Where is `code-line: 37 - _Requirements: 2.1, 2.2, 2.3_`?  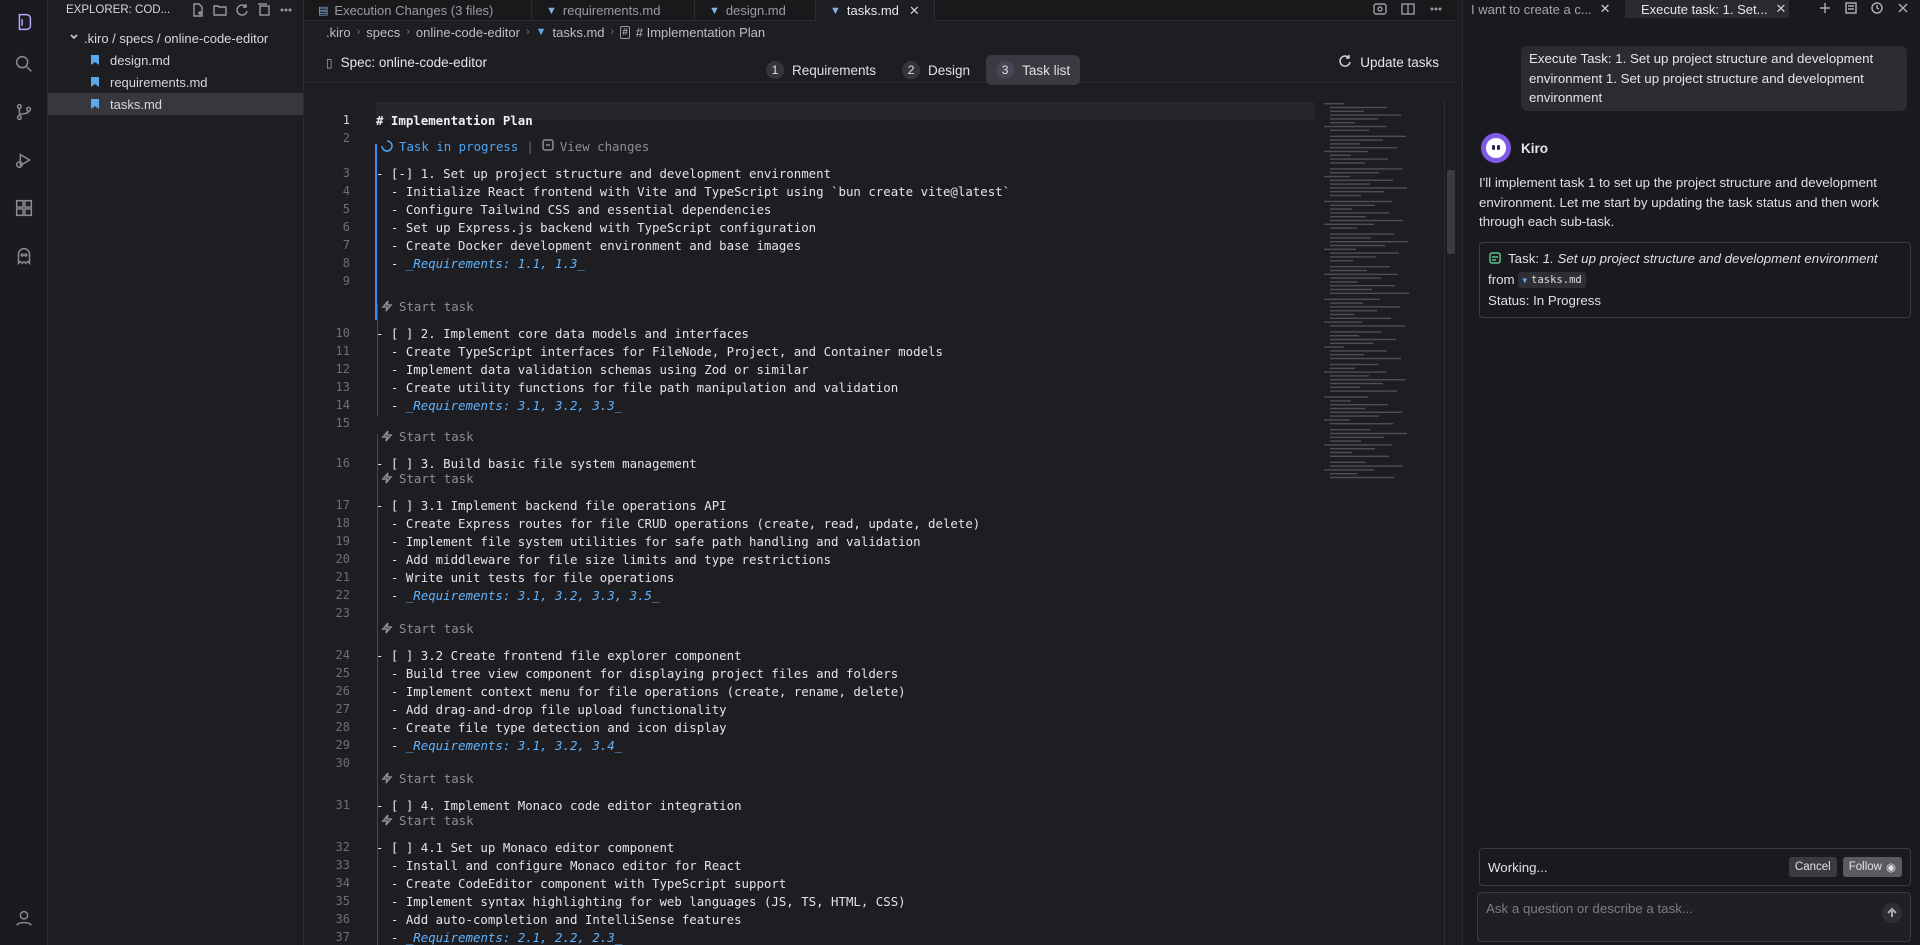 code-line: 37 - _Requirements: 2.1, 2.2, 2.3_ is located at coordinates (809, 936).